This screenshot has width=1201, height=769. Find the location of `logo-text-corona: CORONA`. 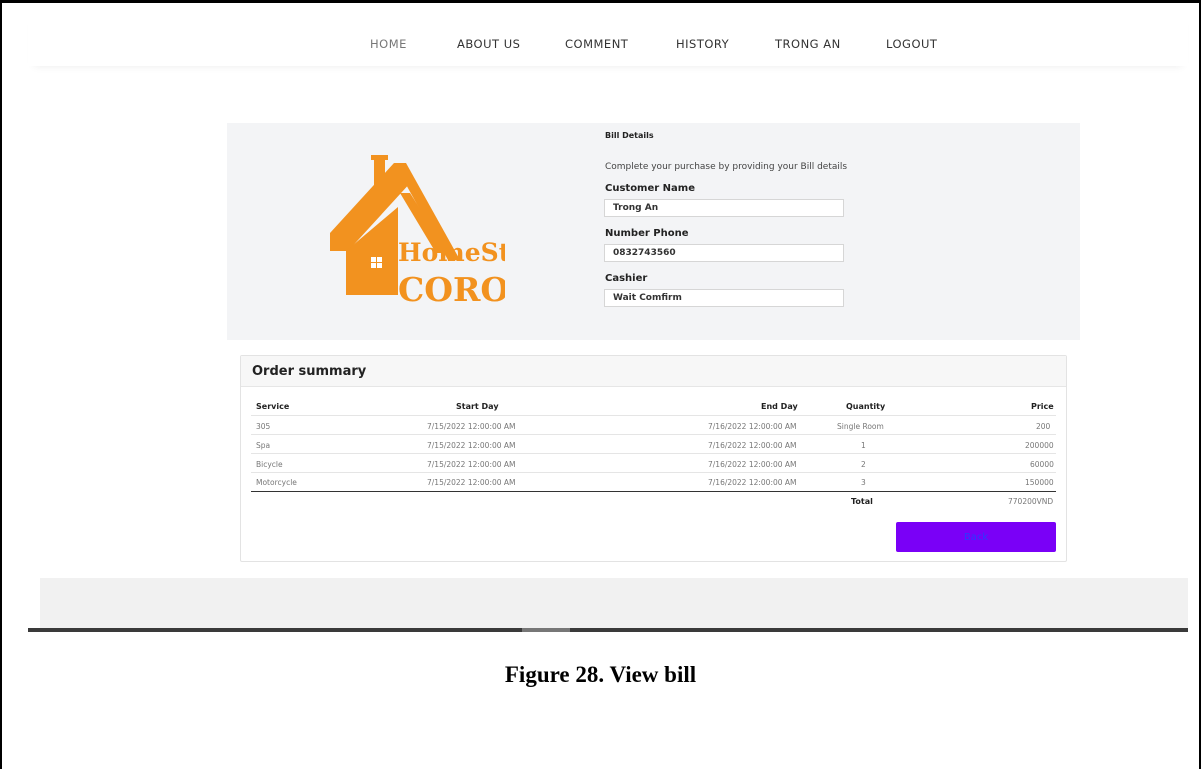

logo-text-corona: CORONA is located at coordinates (451, 289).